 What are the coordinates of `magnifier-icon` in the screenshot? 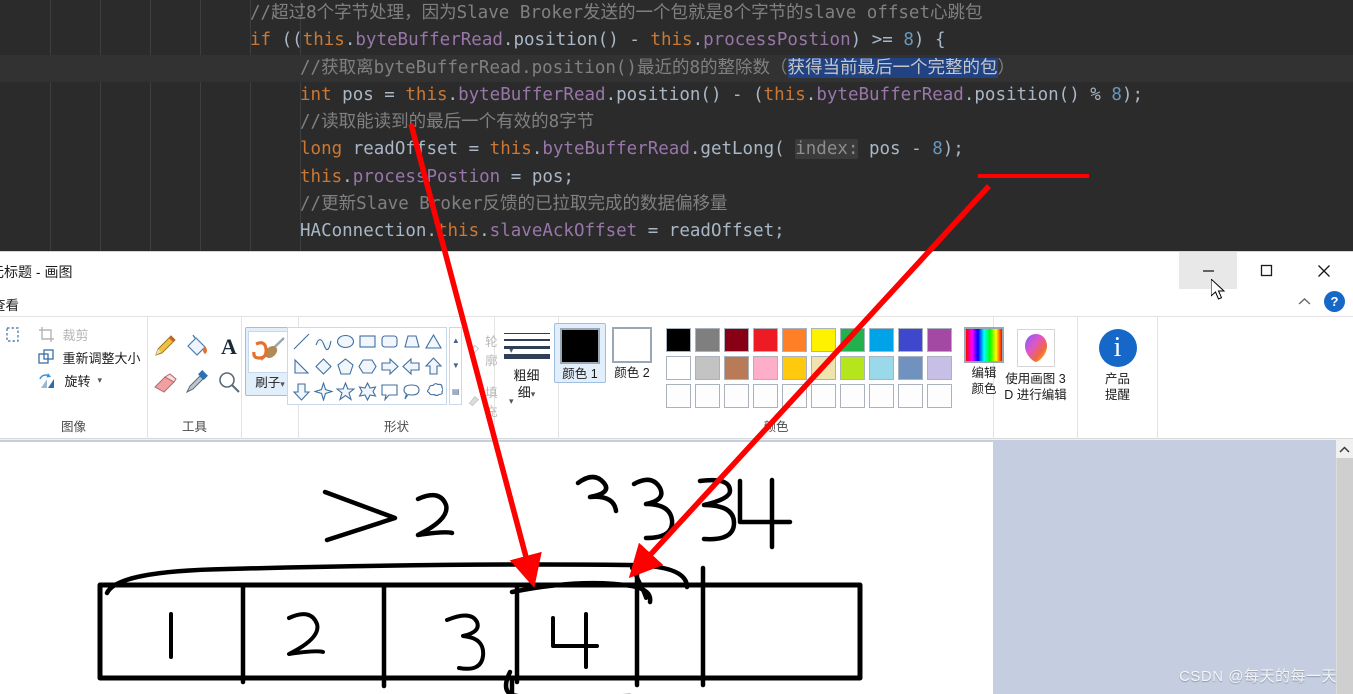 It's located at (229, 382).